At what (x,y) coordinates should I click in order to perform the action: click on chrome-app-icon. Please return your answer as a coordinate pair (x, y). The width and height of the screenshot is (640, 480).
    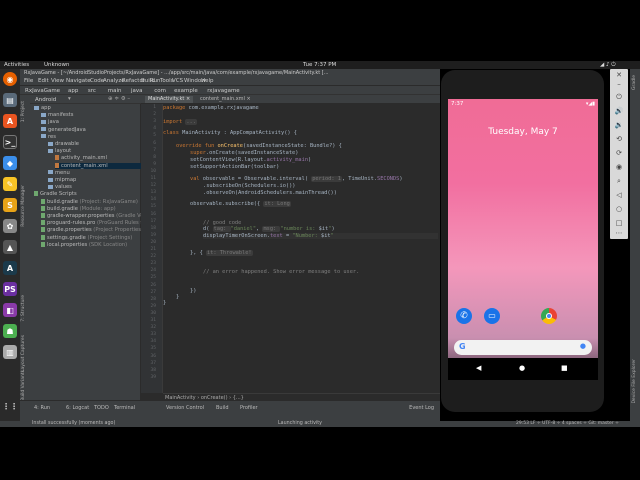
    Looking at the image, I should click on (549, 316).